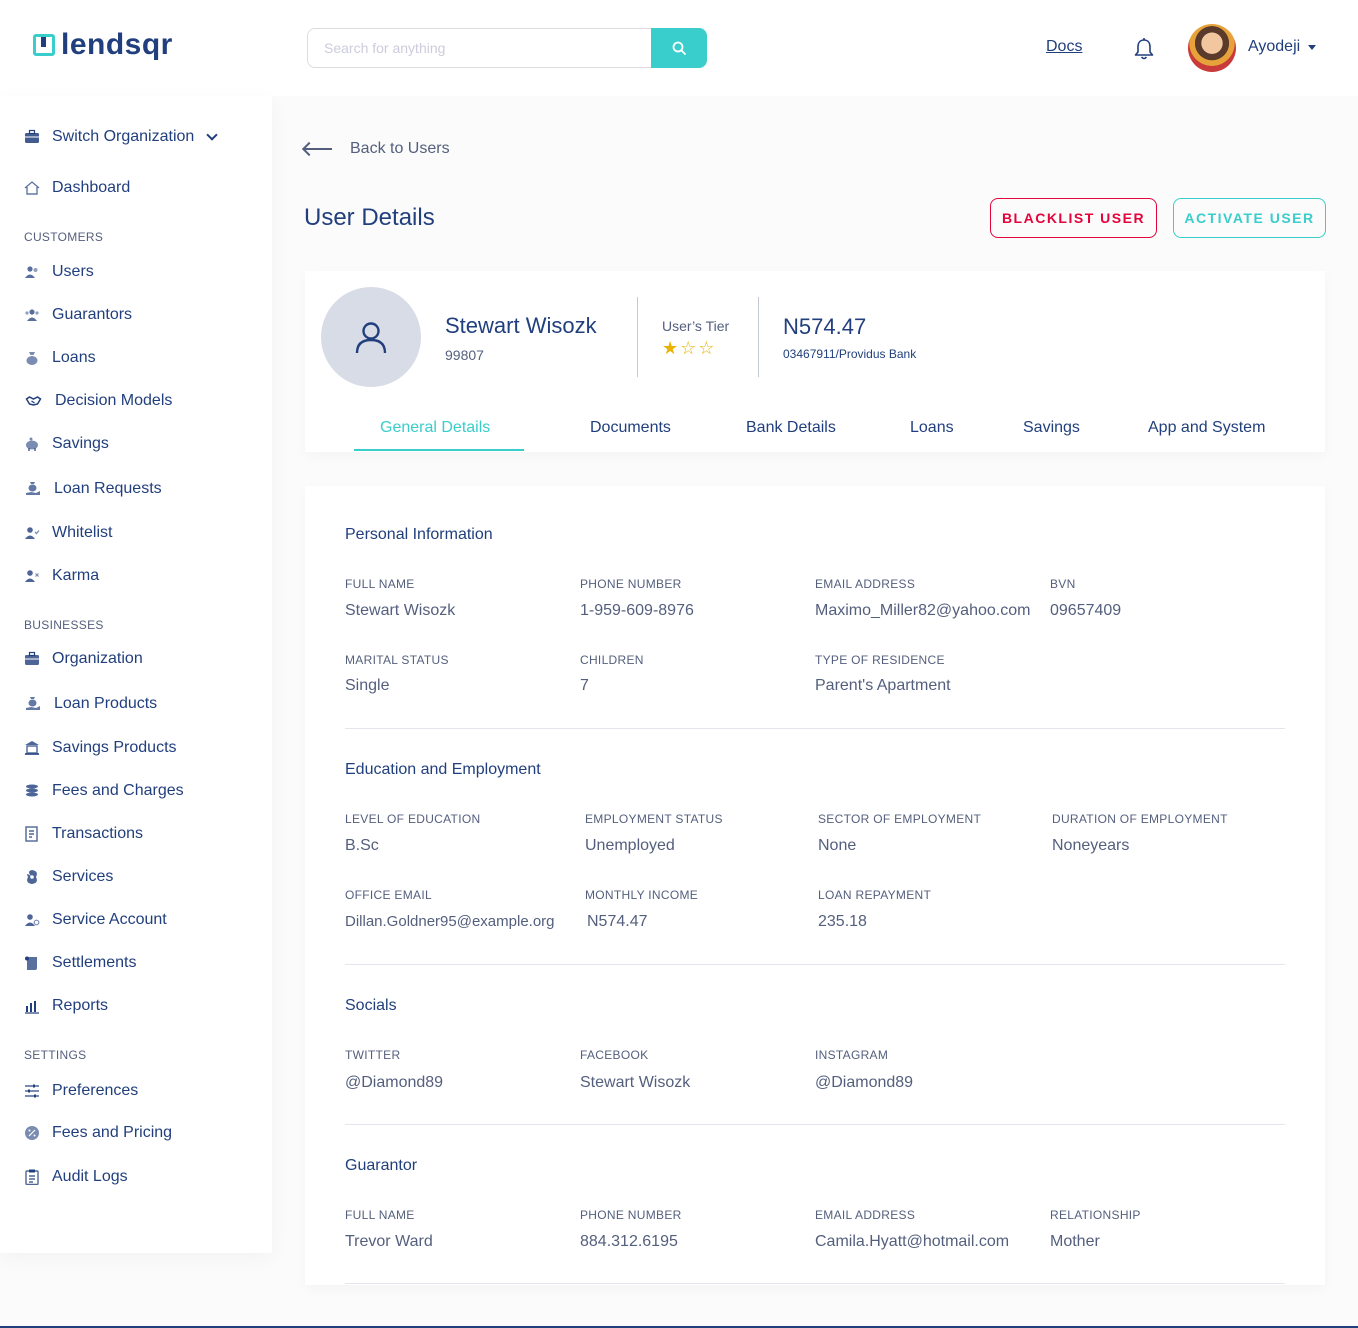 Image resolution: width=1358 pixels, height=1328 pixels. What do you see at coordinates (106, 703) in the screenshot?
I see `sidebar-item-label: Loan Products` at bounding box center [106, 703].